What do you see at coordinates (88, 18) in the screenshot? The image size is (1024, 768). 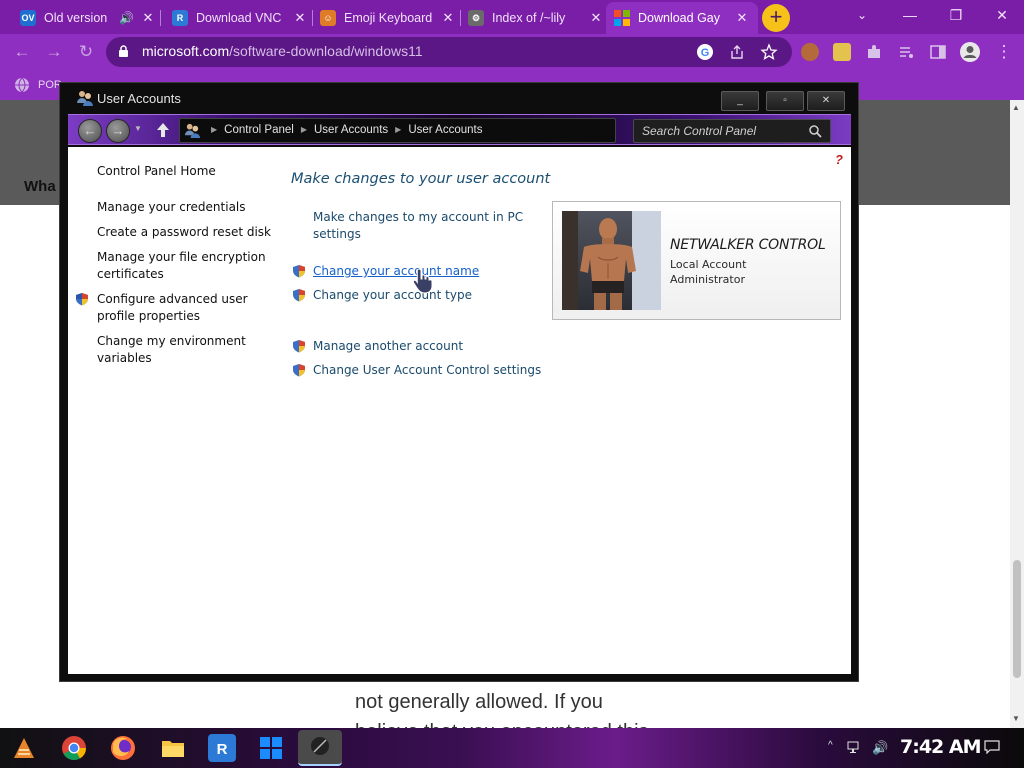 I see `tab-old-version: OV Old version 🔊 ✕` at bounding box center [88, 18].